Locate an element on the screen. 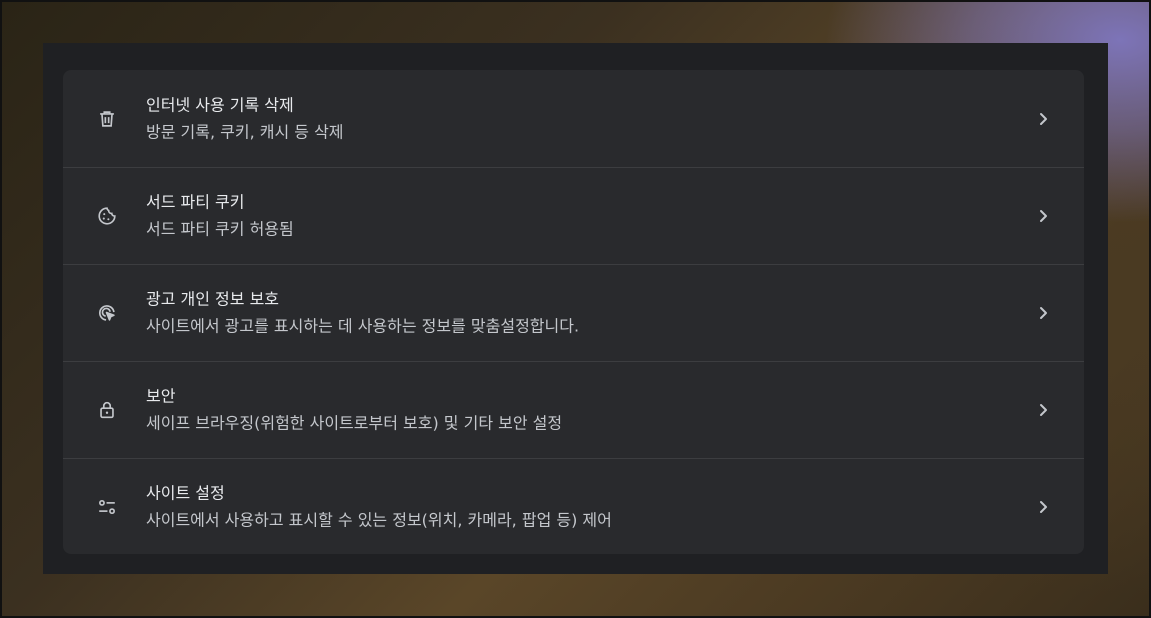  security-row: 보안 세이프 브라우징(위험한 사이트로부터 보호) 및 기타 보안 설정 is located at coordinates (573, 409).